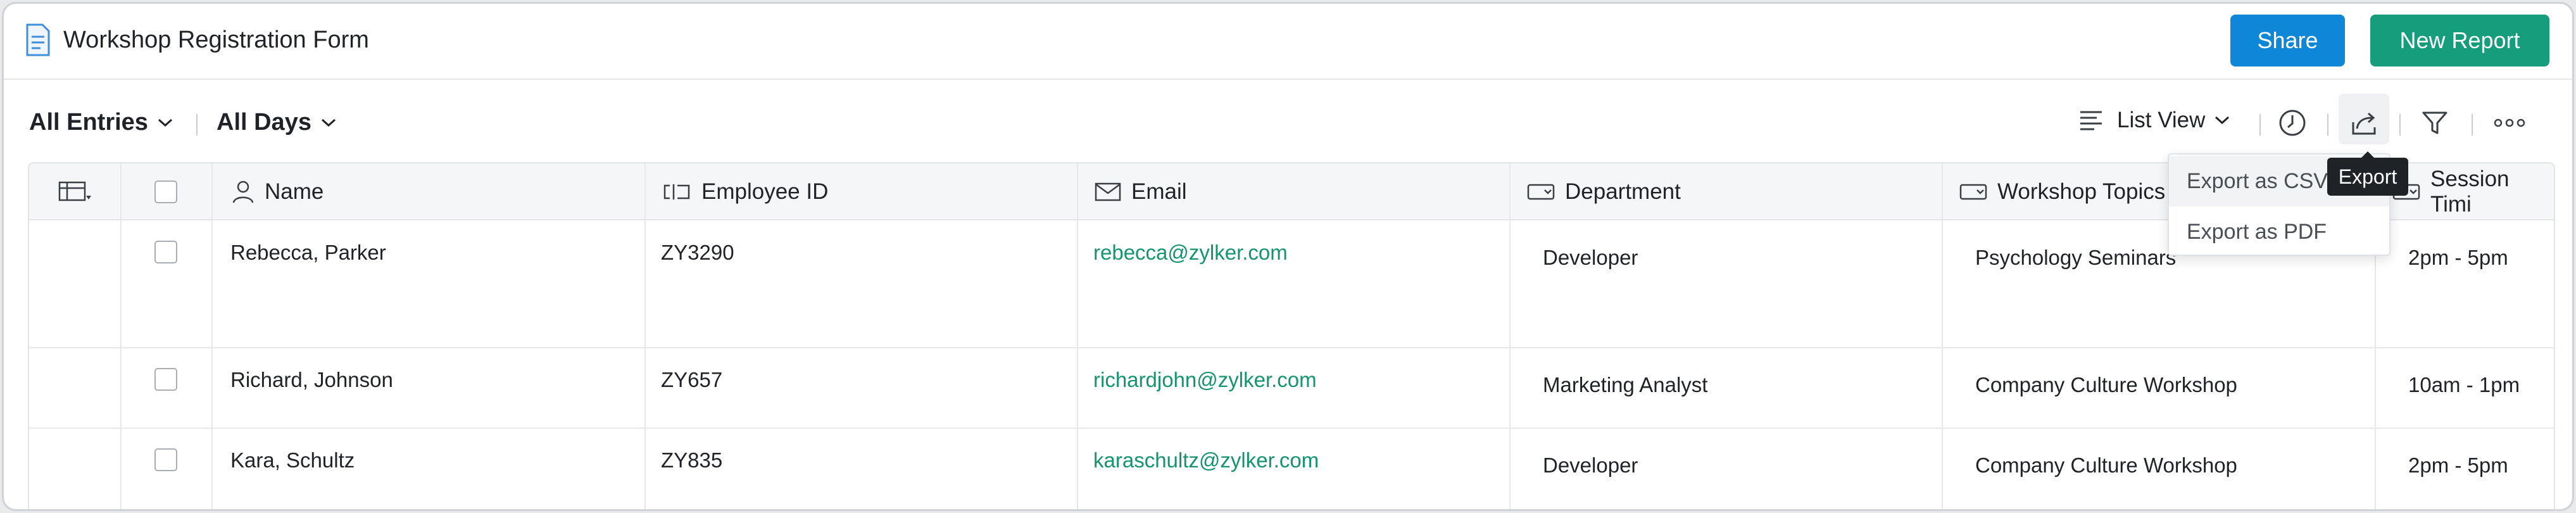 The height and width of the screenshot is (513, 2576). Describe the element at coordinates (765, 191) in the screenshot. I see `column-header-label: Employee ID` at that location.